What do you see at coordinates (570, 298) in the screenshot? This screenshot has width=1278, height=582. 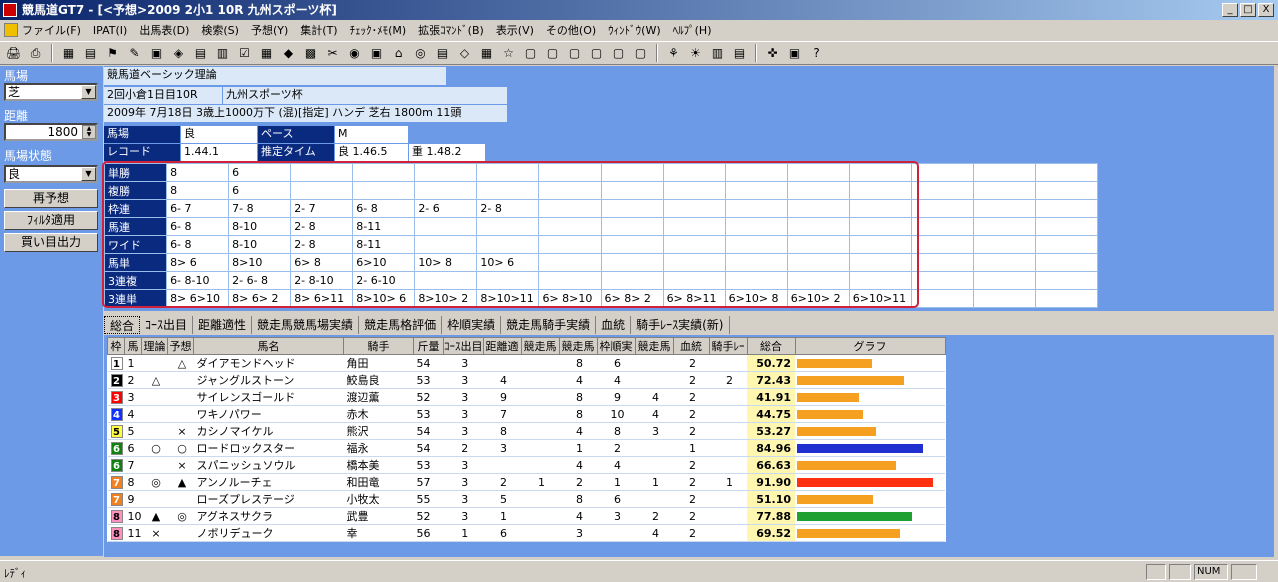 I see `bet-cell: 6> 8>10` at bounding box center [570, 298].